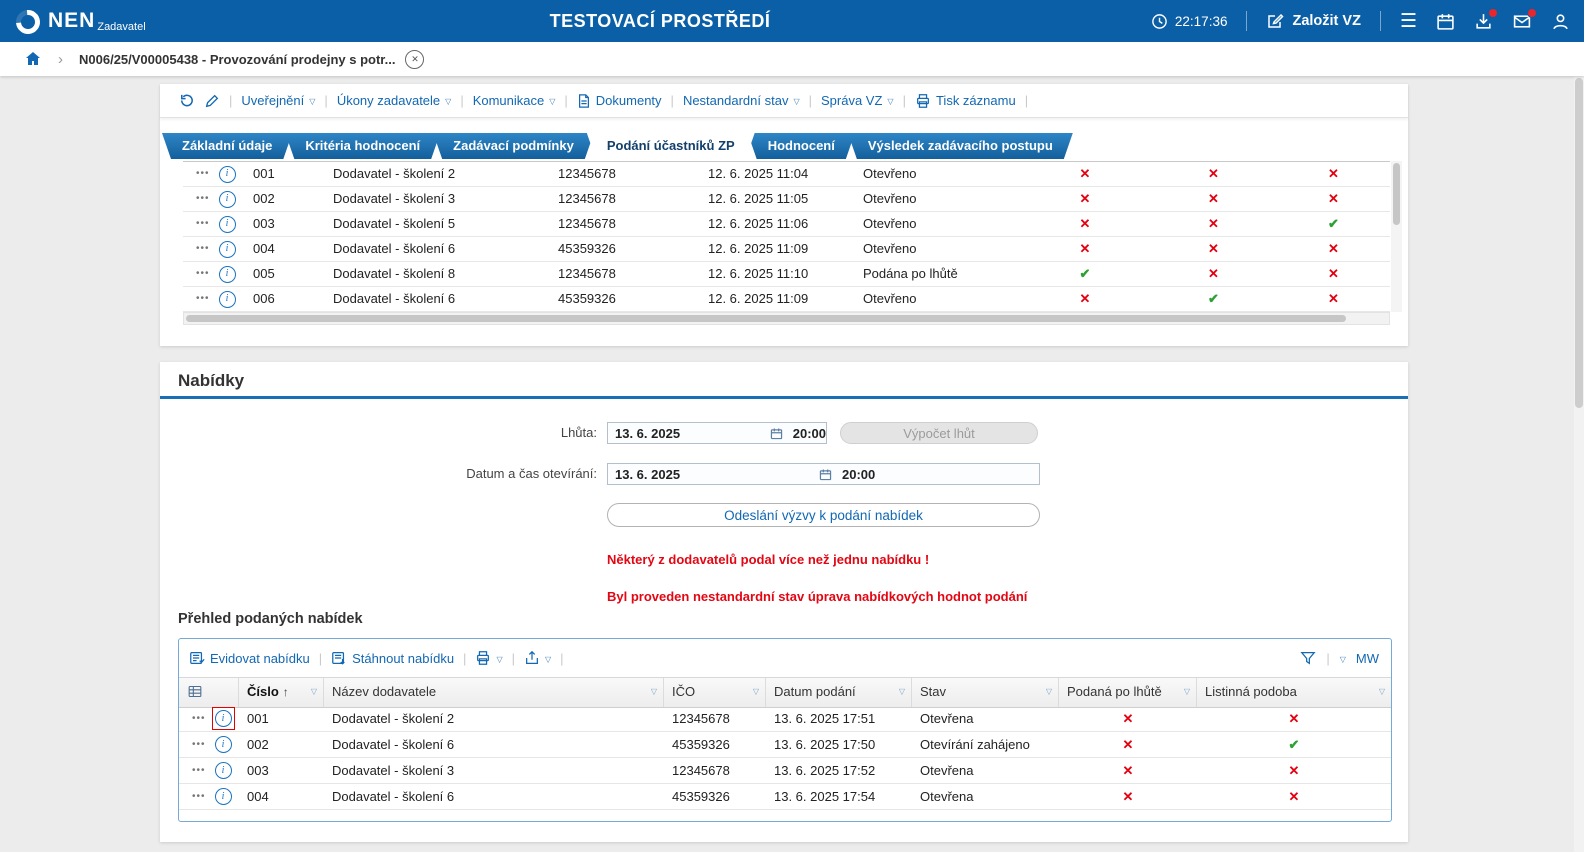  I want to click on calendar-toolbar-icon, so click(1445, 21).